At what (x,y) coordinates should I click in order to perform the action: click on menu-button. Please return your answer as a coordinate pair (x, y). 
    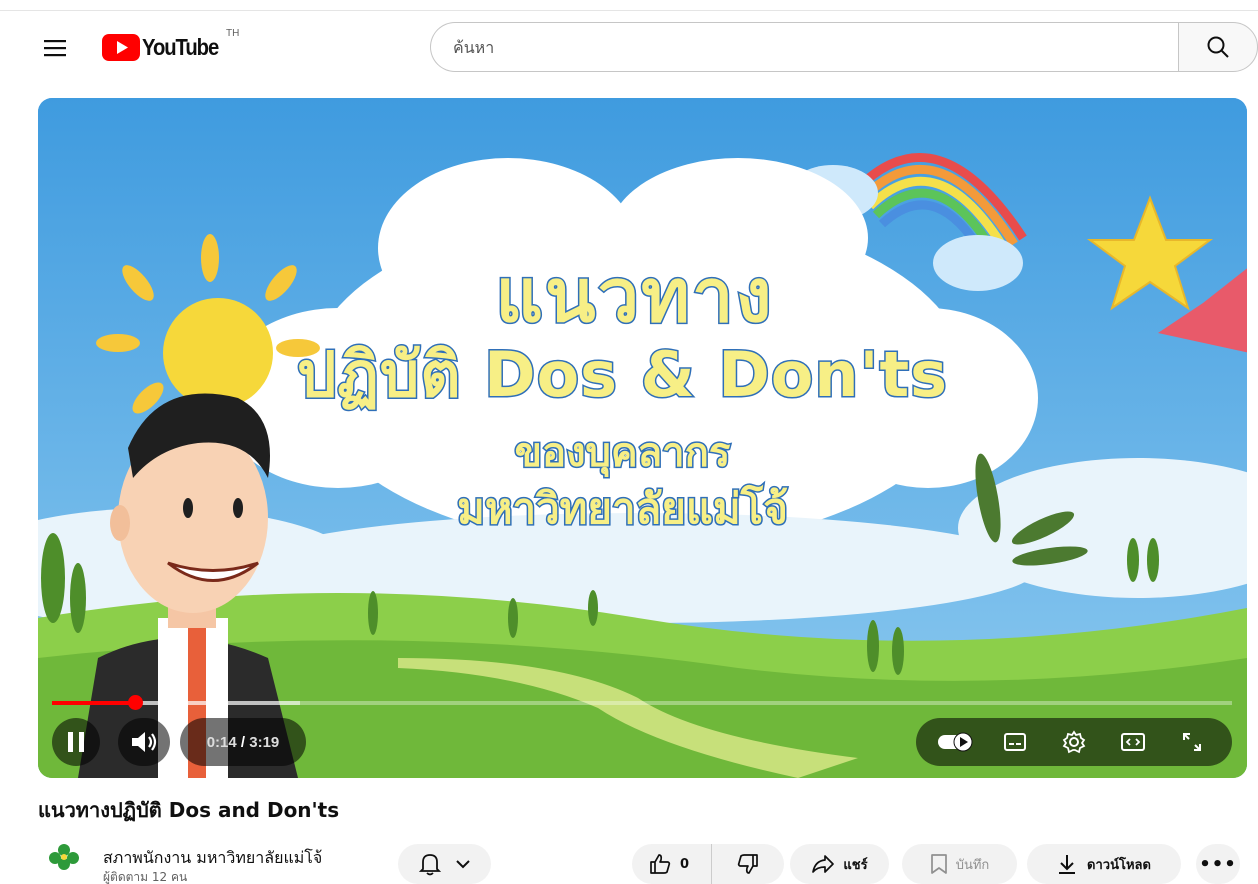
    Looking at the image, I should click on (55, 48).